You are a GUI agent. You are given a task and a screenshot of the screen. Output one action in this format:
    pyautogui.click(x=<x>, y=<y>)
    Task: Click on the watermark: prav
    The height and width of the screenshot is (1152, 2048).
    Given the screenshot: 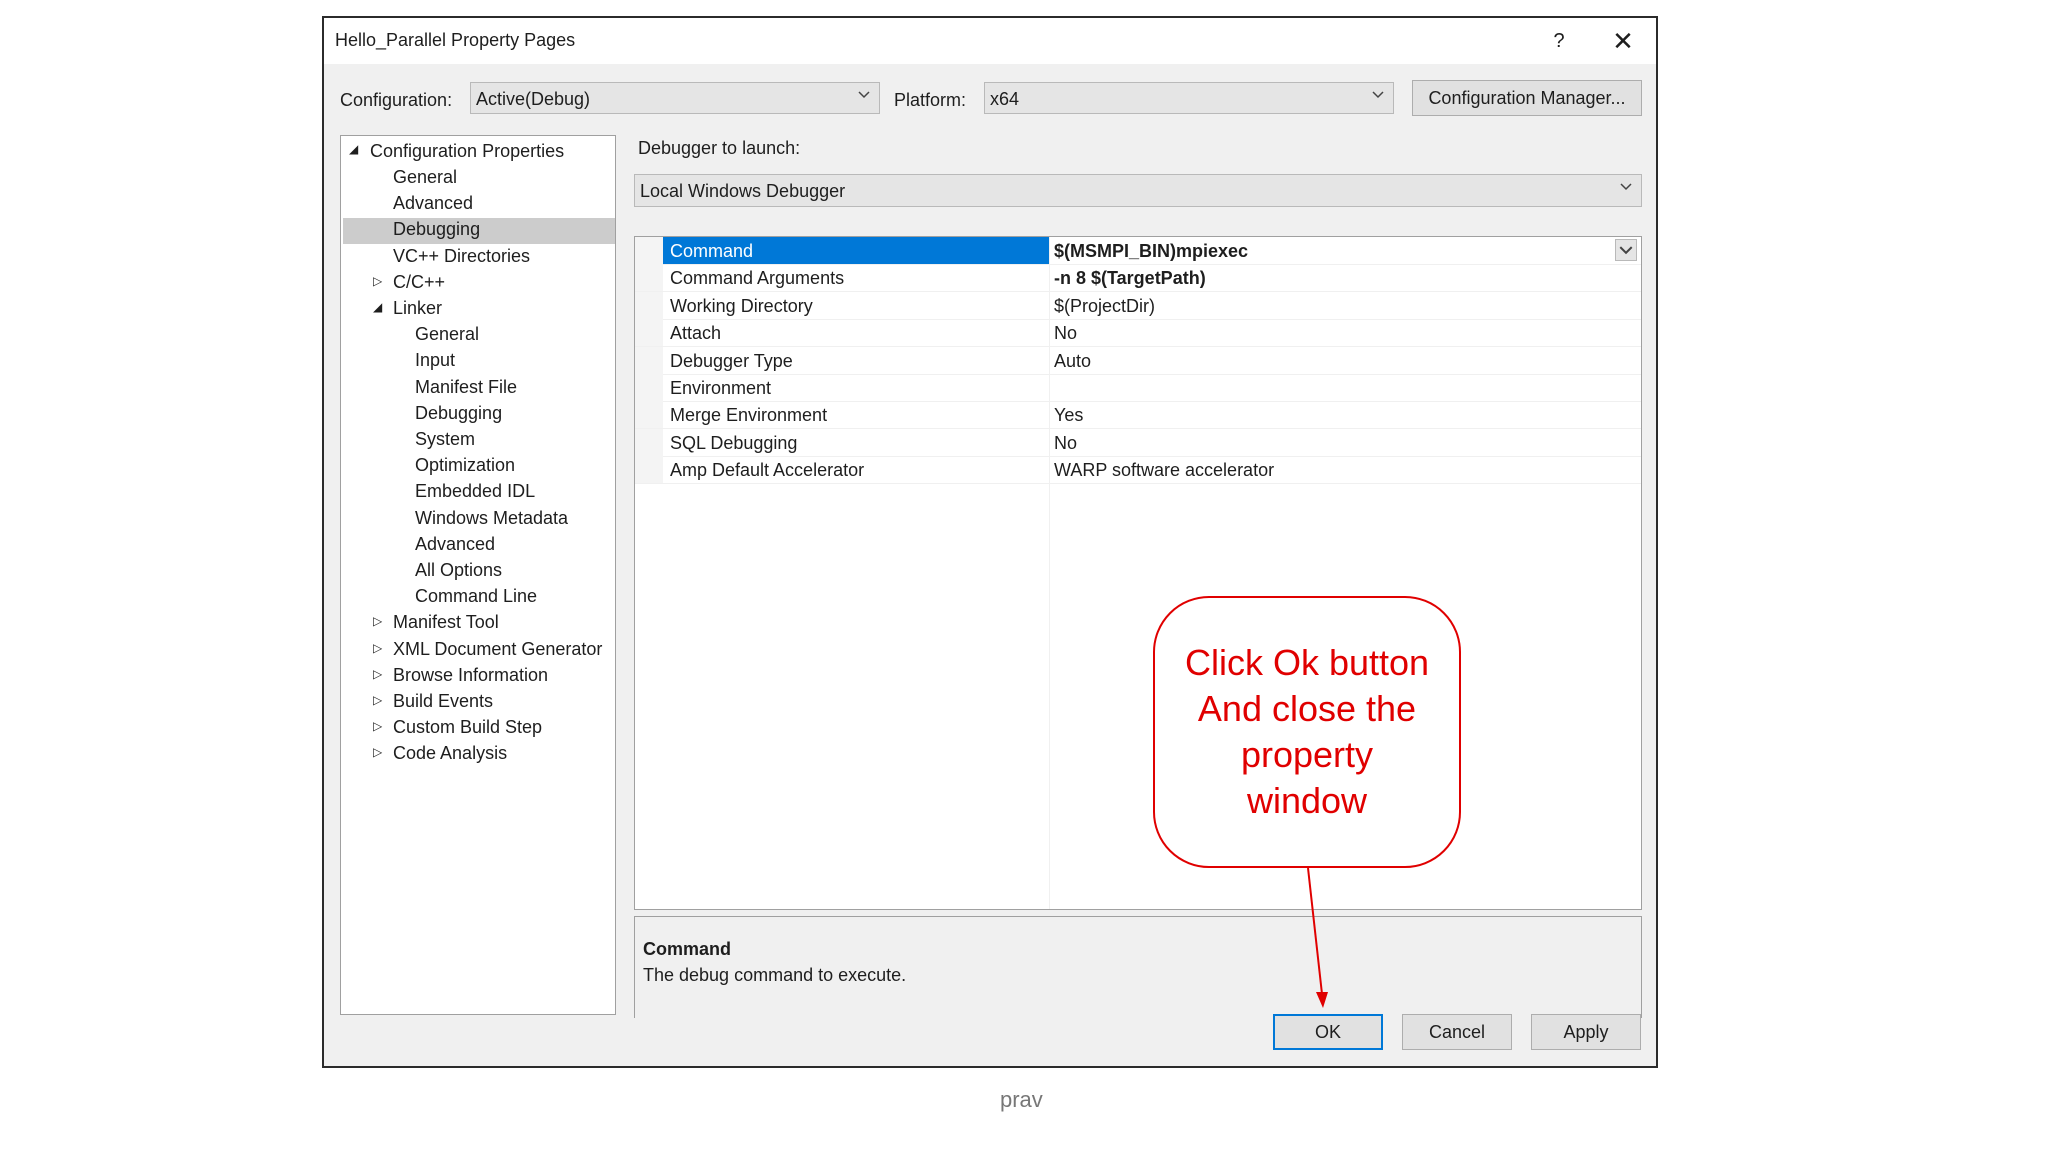 What is the action you would take?
    pyautogui.click(x=1021, y=1099)
    